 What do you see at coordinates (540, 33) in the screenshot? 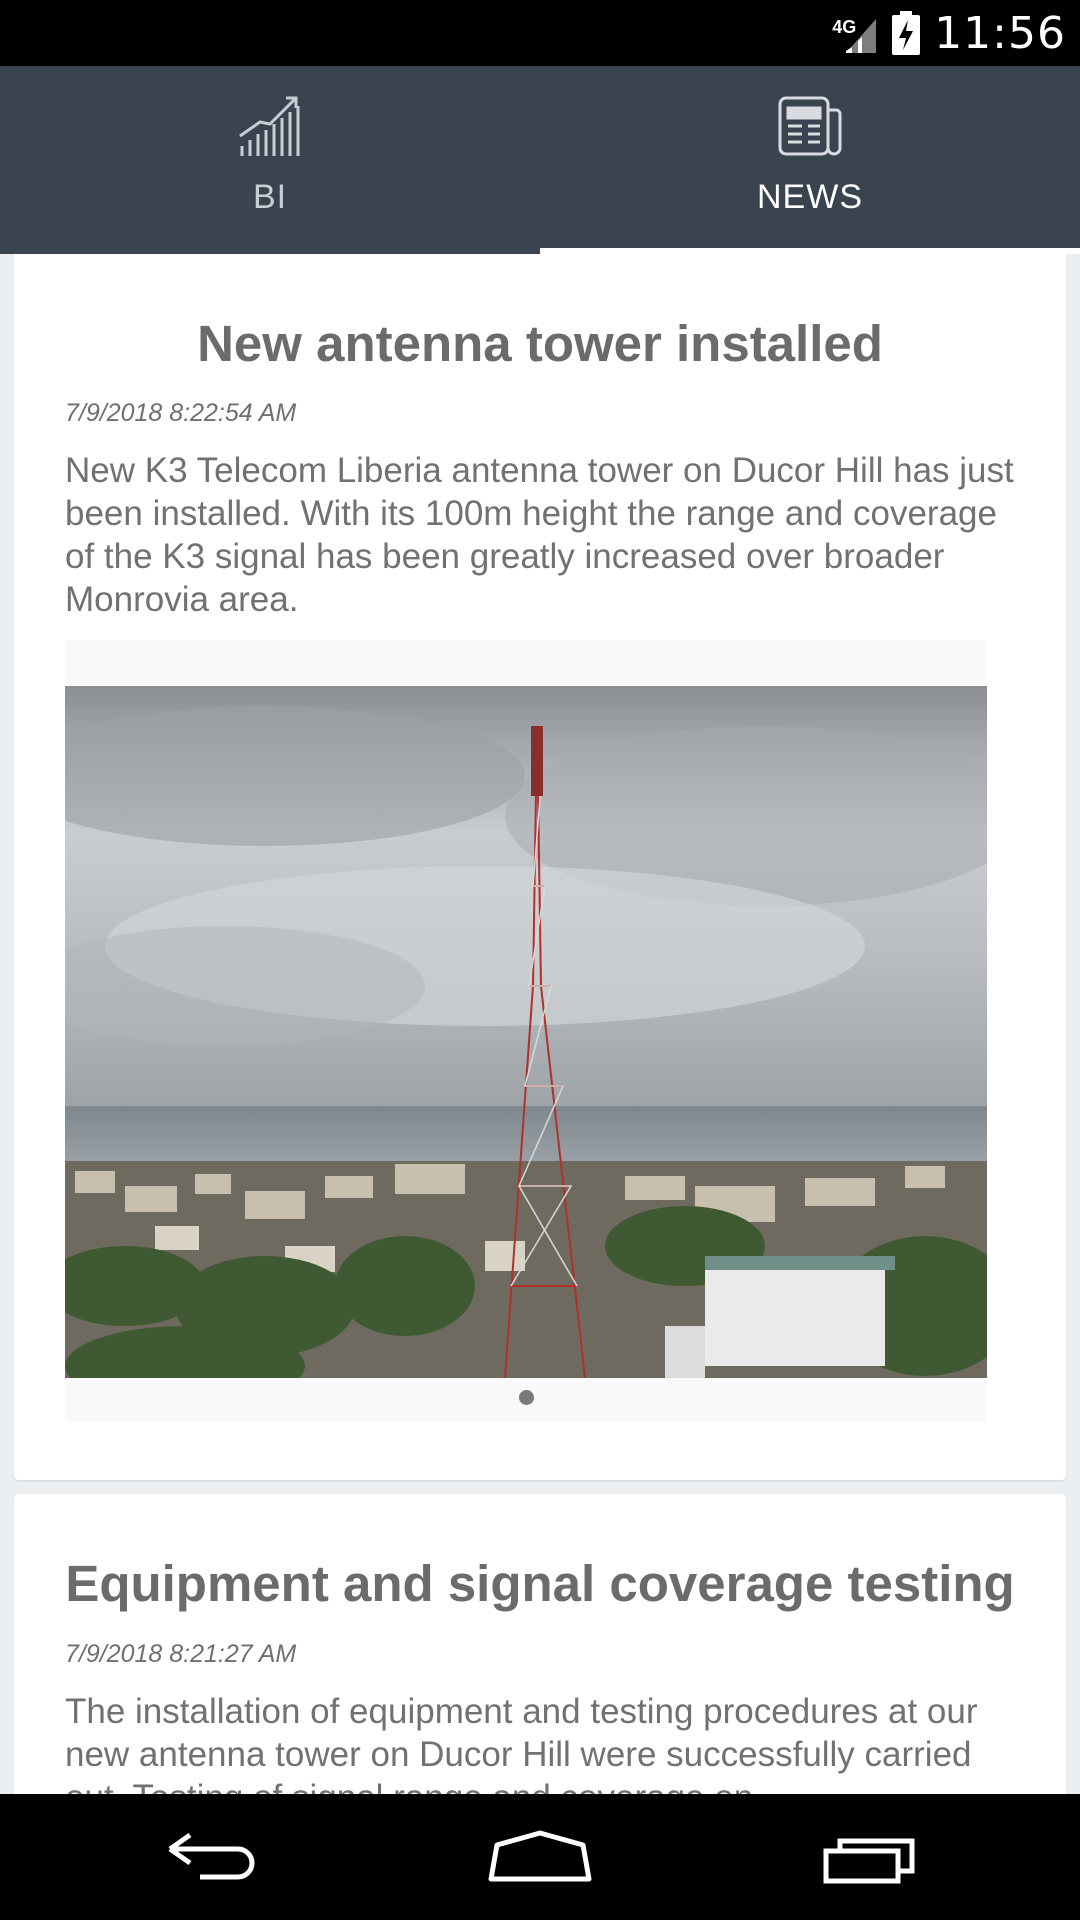
I see `status-bar: 4G 11:56` at bounding box center [540, 33].